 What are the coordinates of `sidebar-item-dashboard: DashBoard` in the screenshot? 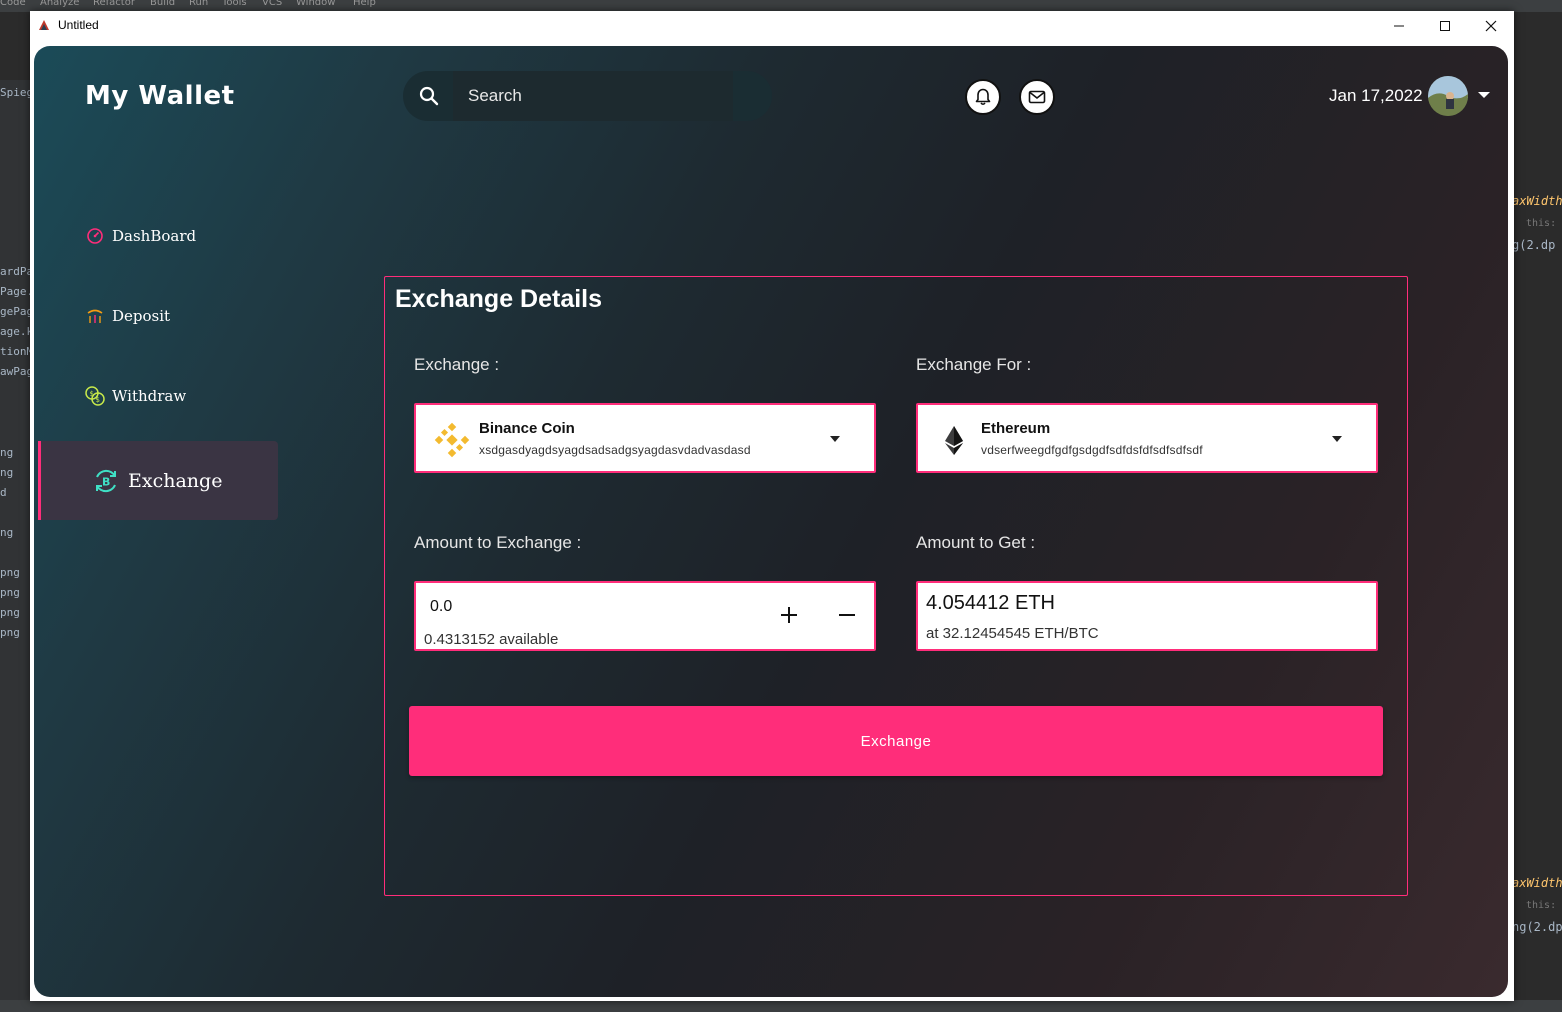 It's located at (140, 236).